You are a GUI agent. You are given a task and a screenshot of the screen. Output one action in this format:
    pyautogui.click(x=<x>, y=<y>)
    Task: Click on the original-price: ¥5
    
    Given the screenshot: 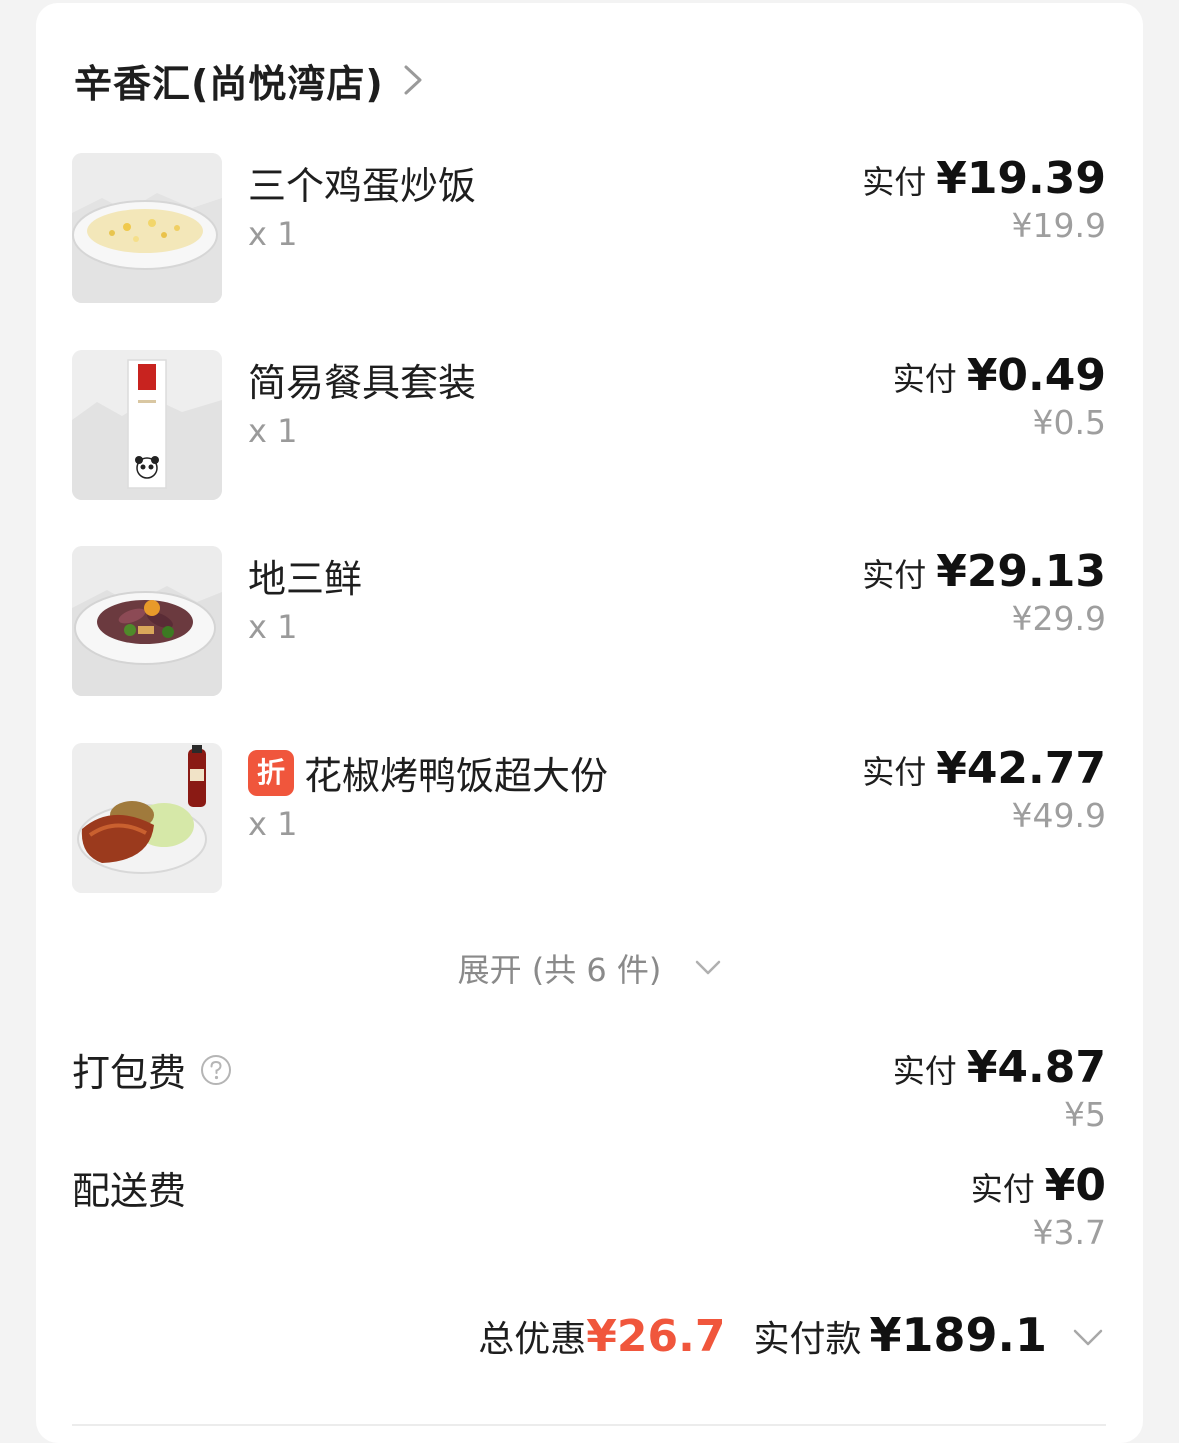 What is the action you would take?
    pyautogui.click(x=1085, y=1114)
    